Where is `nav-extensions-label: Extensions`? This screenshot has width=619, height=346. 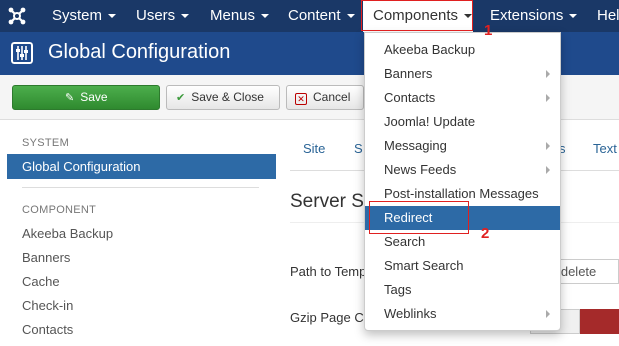 nav-extensions-label: Extensions is located at coordinates (527, 15).